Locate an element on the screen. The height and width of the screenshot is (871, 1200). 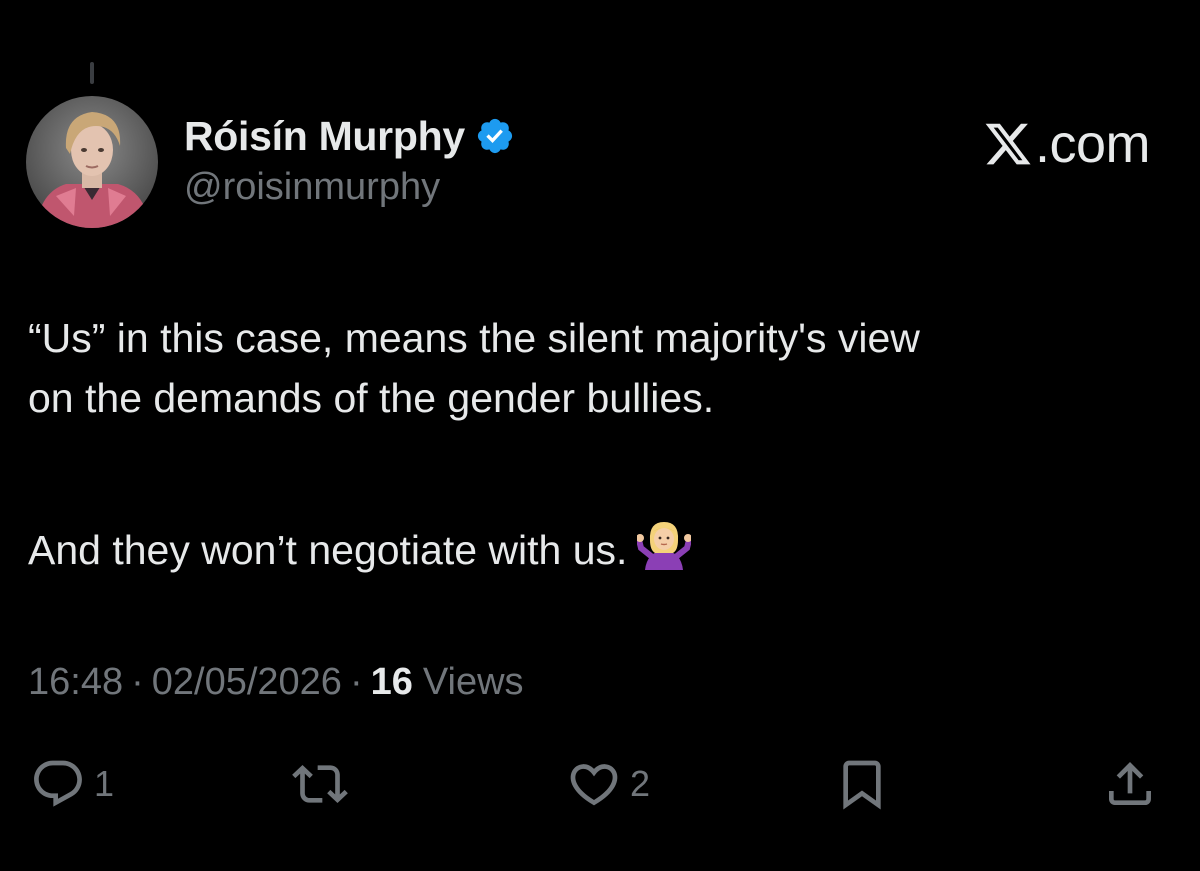
like-count: 2 is located at coordinates (640, 783).